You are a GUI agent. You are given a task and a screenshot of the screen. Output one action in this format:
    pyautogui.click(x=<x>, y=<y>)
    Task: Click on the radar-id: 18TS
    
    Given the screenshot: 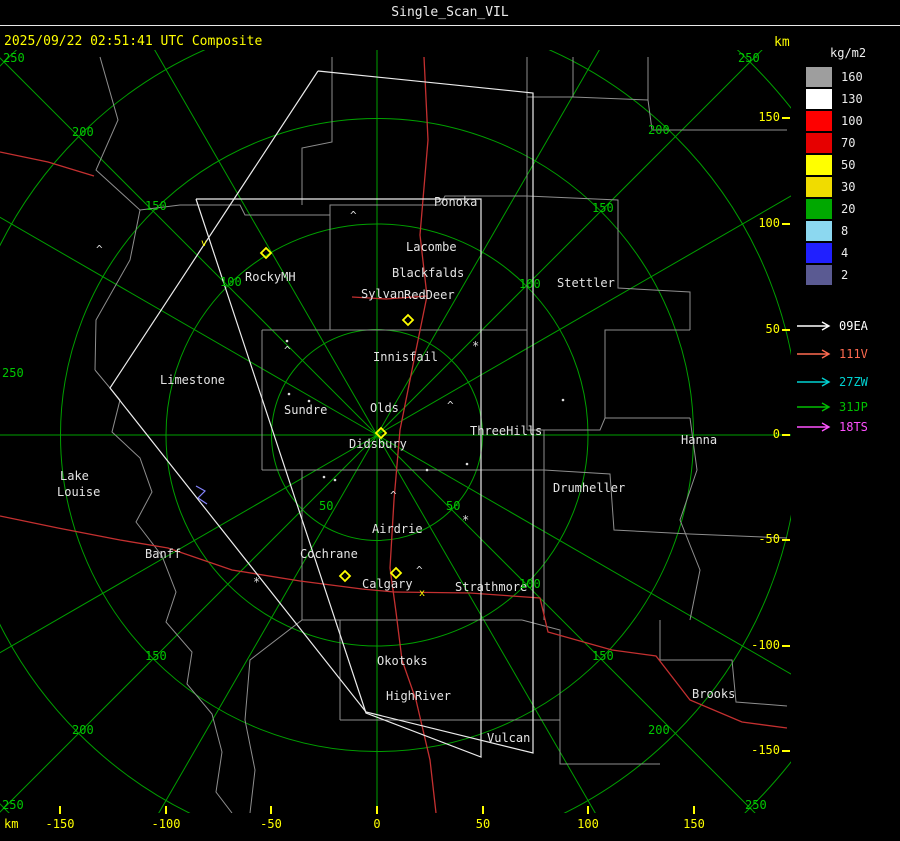 What is the action you would take?
    pyautogui.click(x=853, y=427)
    